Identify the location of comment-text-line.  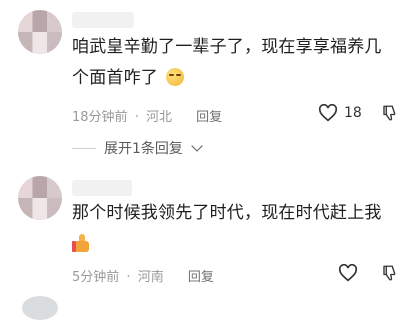
(237, 244).